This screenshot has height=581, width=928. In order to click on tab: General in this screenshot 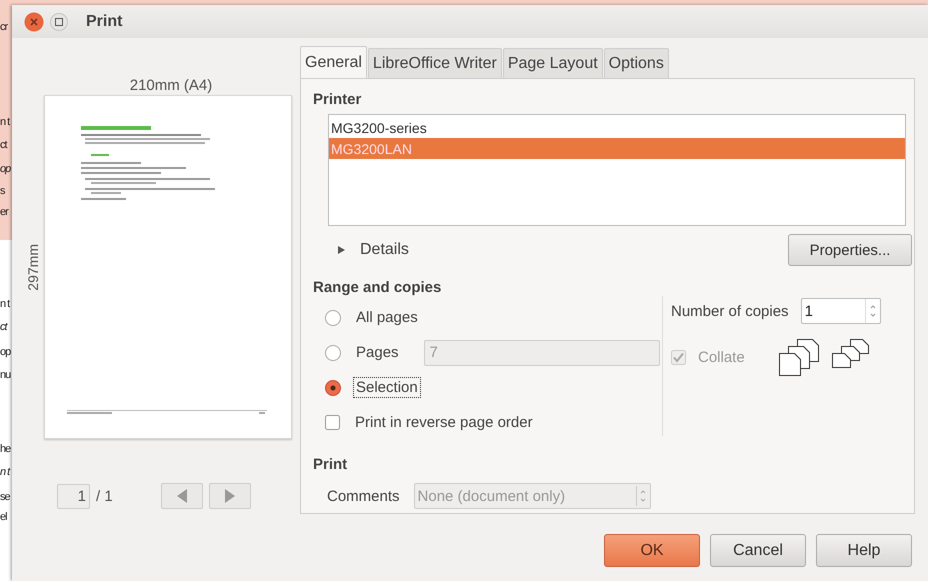, I will do `click(333, 62)`.